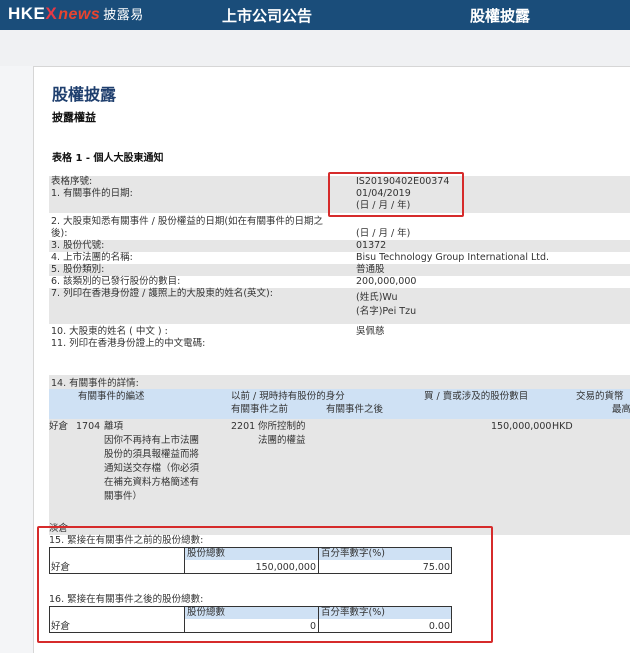  What do you see at coordinates (260, 409) in the screenshot?
I see `col-before-event: 有關事件之前` at bounding box center [260, 409].